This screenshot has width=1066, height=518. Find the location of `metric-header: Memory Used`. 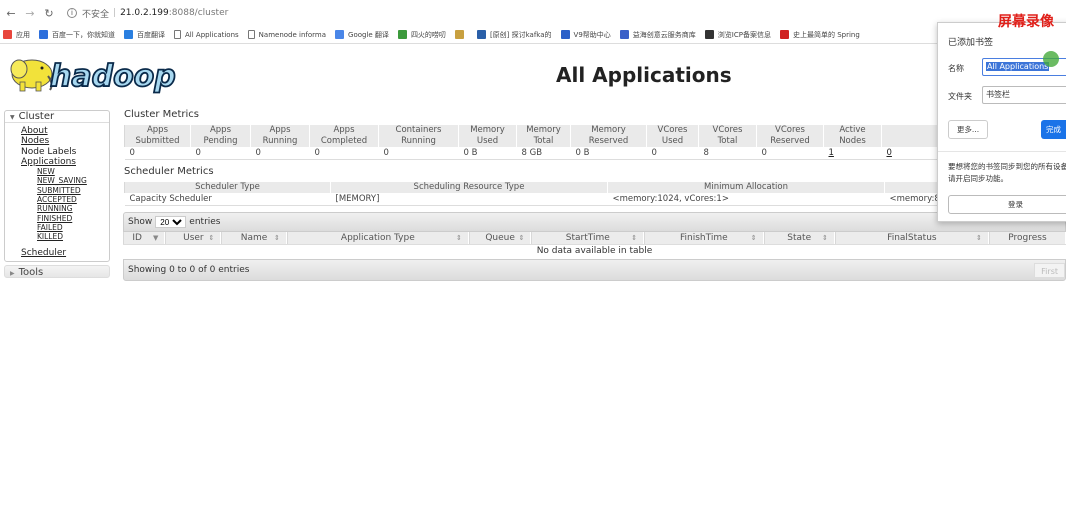

metric-header: Memory Used is located at coordinates (487, 136).